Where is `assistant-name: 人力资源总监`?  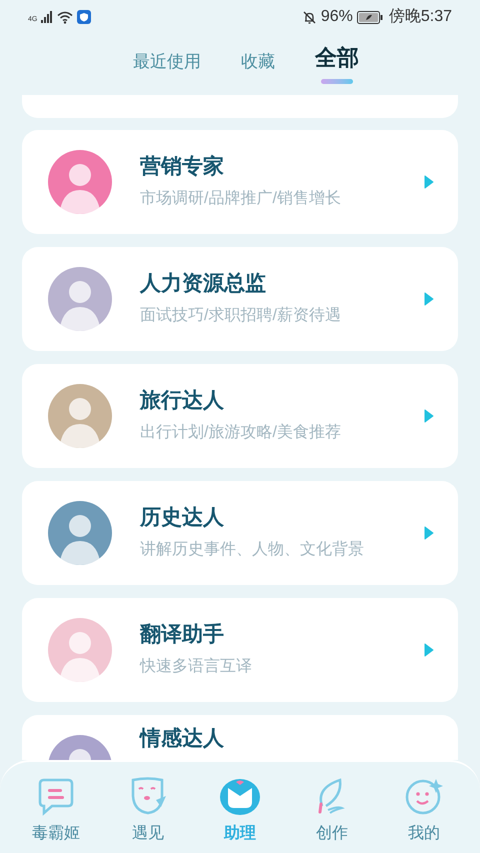 assistant-name: 人力资源总监 is located at coordinates (203, 284).